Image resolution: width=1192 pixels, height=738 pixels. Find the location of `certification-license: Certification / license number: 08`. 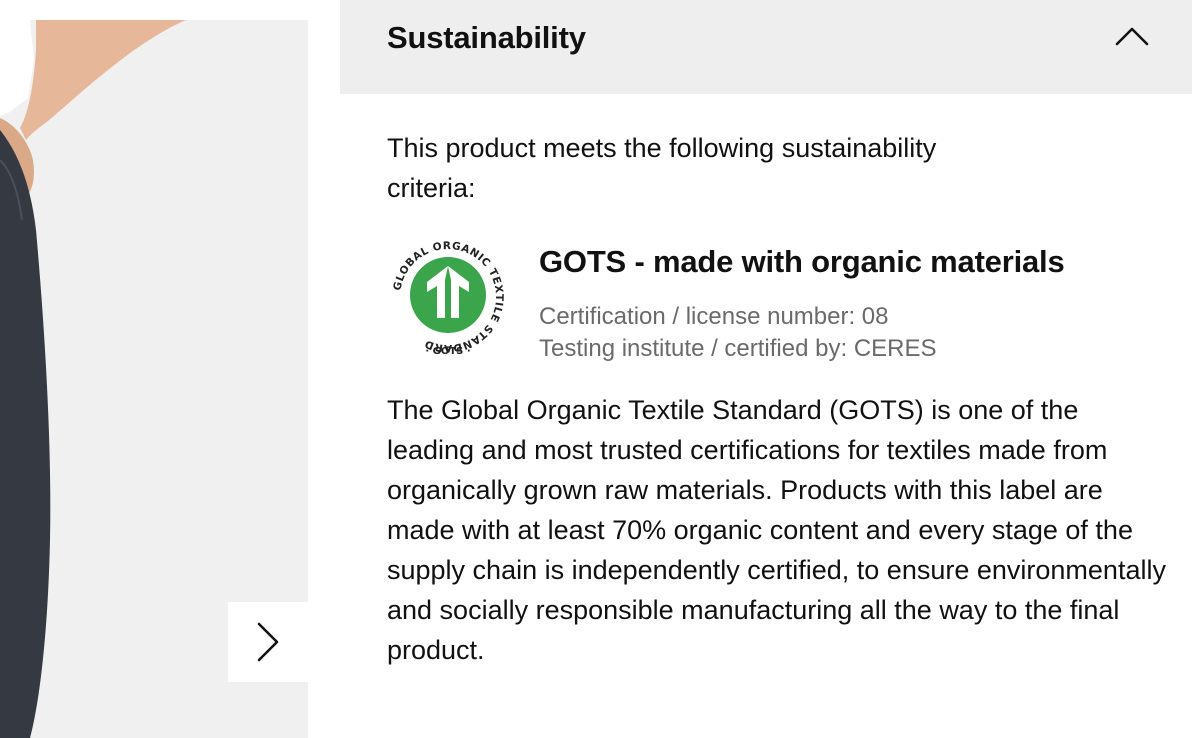

certification-license: Certification / license number: 08 is located at coordinates (714, 316).